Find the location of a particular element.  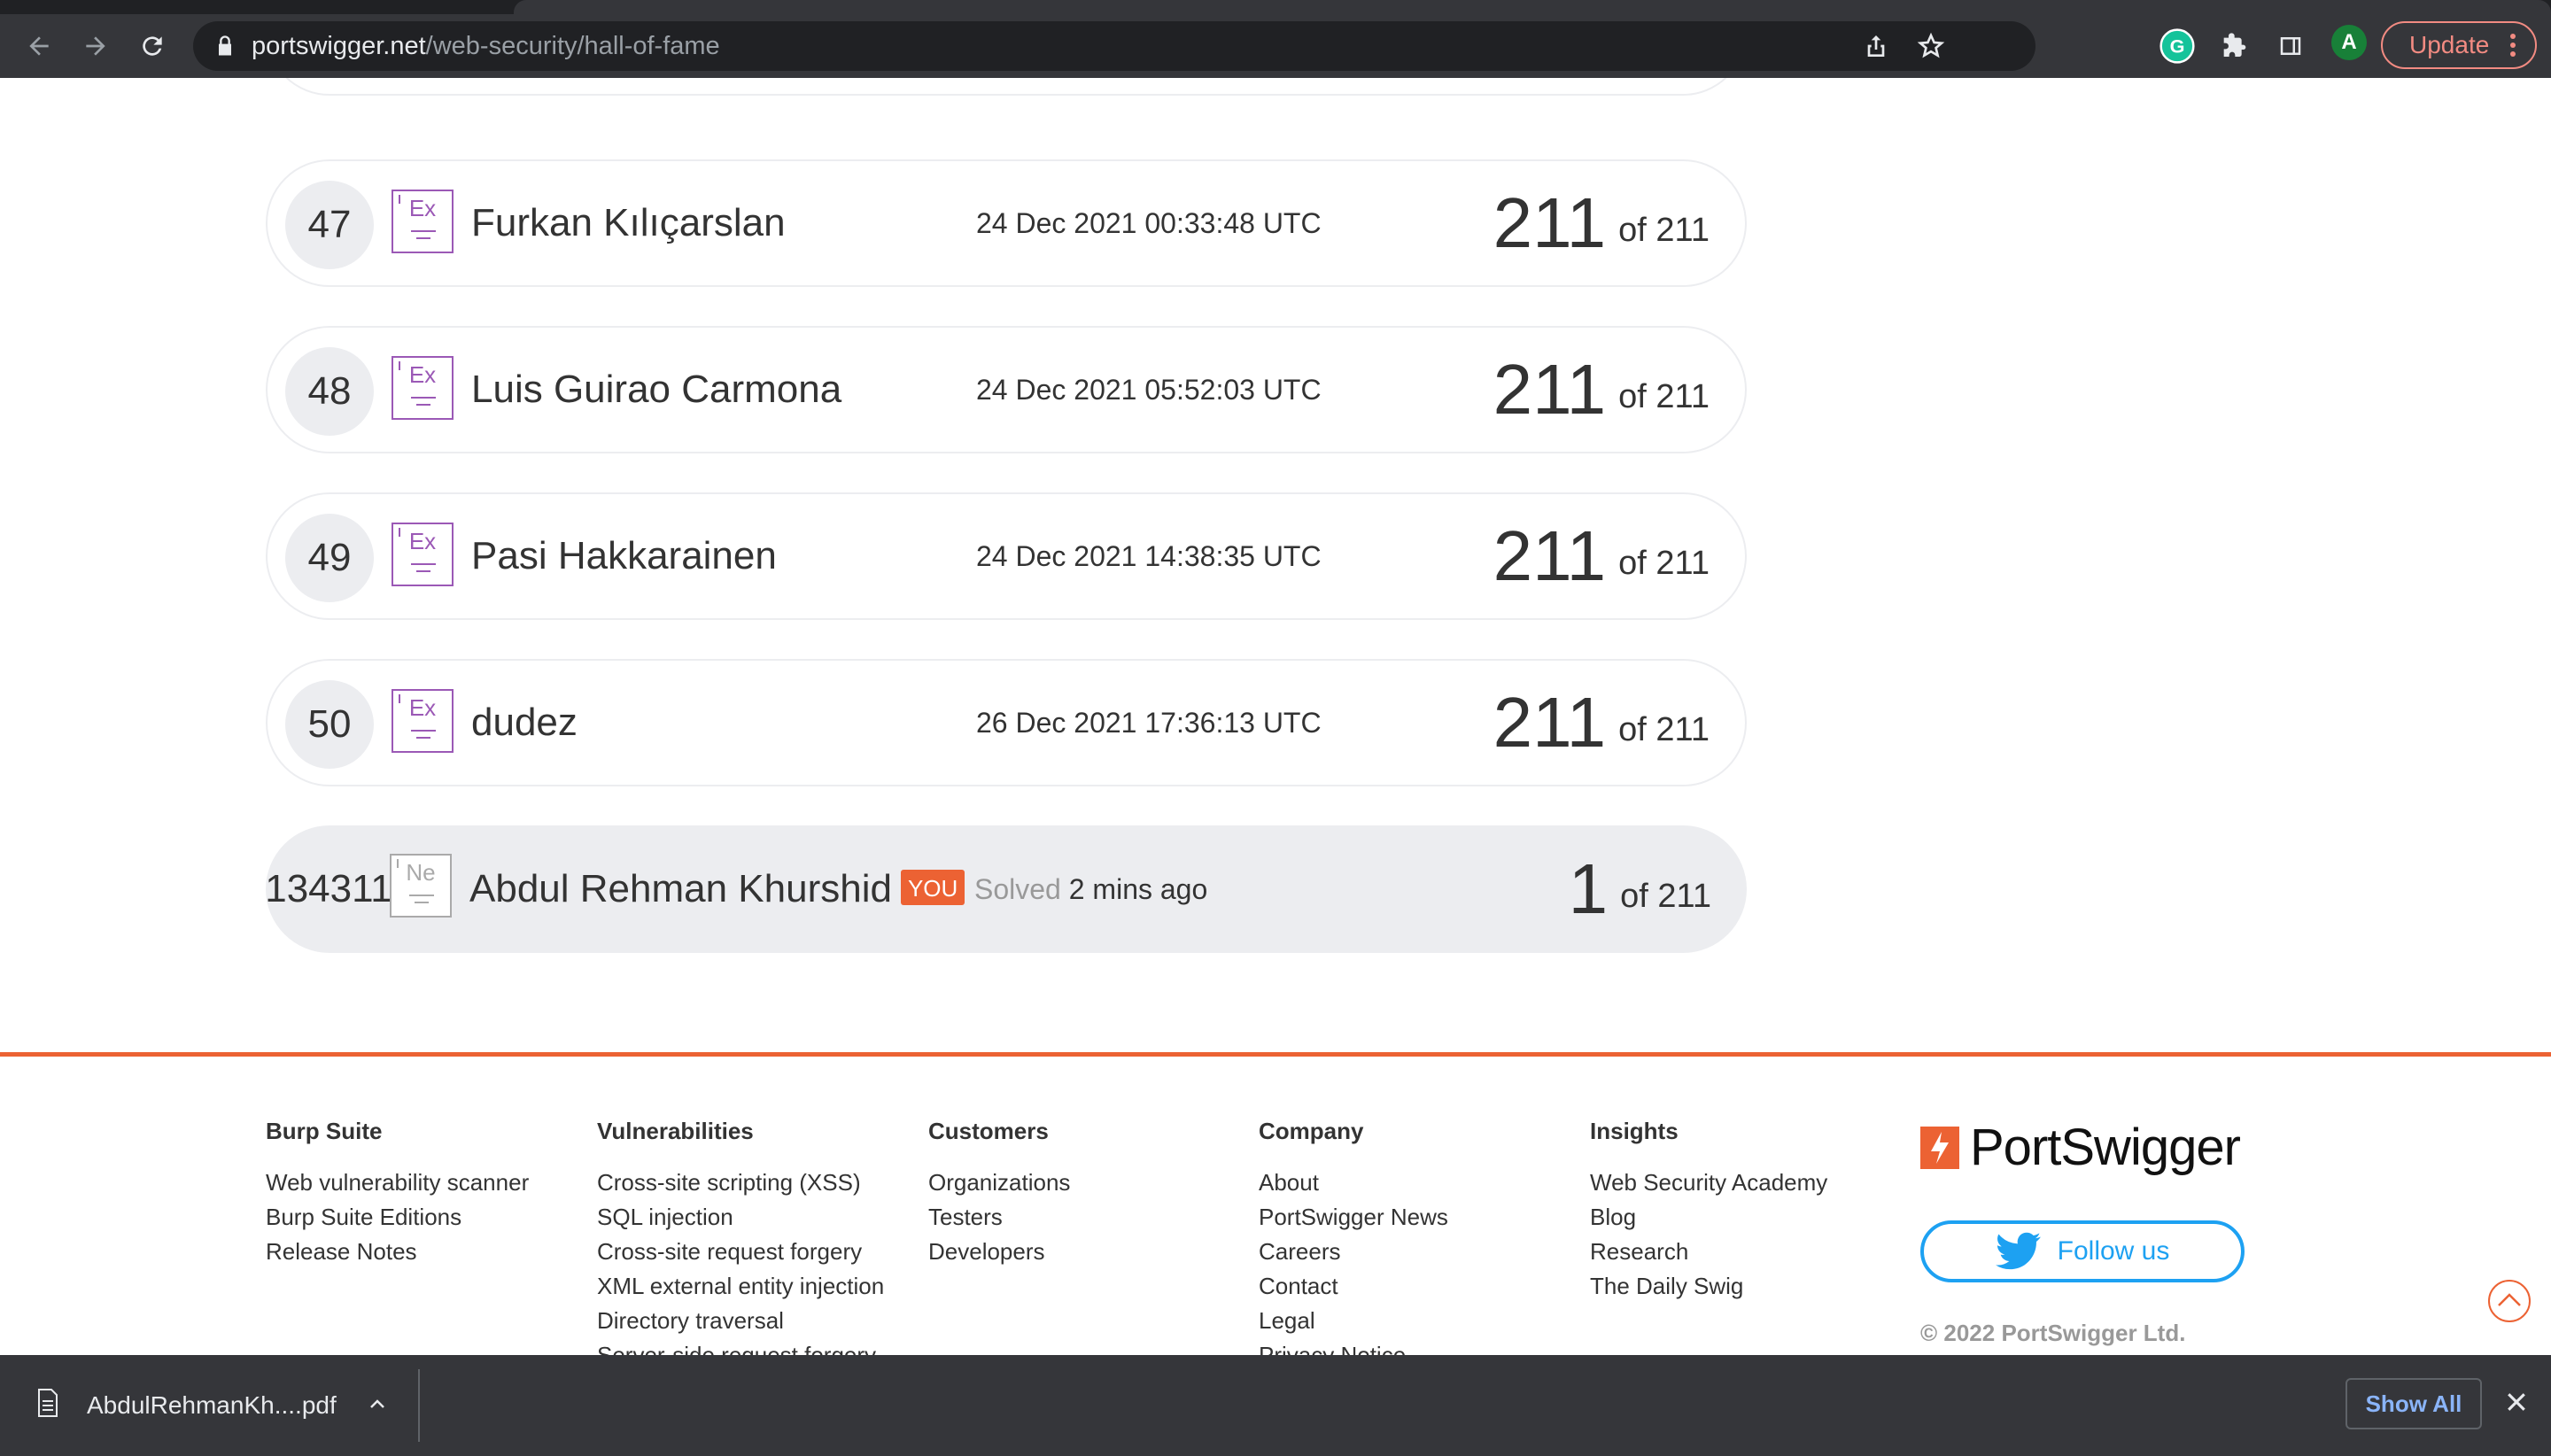

completion-date: 24 Dec 2021 00:33:48 UTC is located at coordinates (1149, 223).